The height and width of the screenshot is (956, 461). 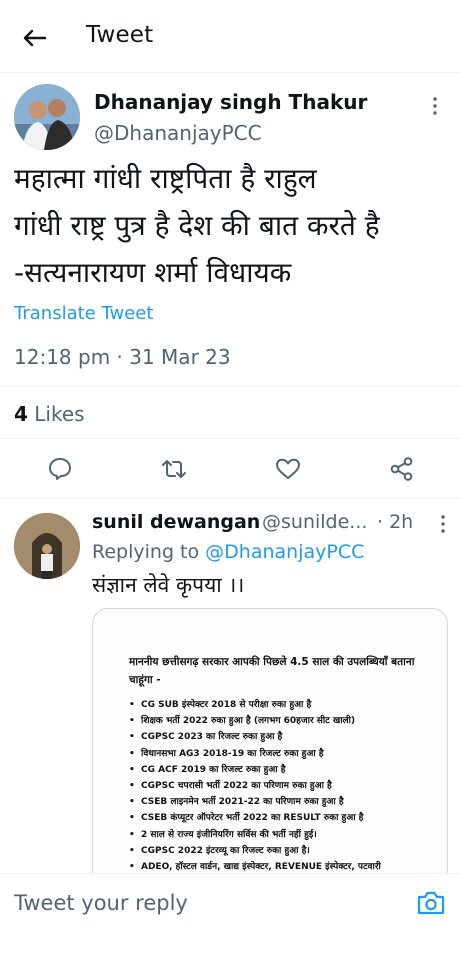 What do you see at coordinates (230, 36) in the screenshot?
I see `top-bar` at bounding box center [230, 36].